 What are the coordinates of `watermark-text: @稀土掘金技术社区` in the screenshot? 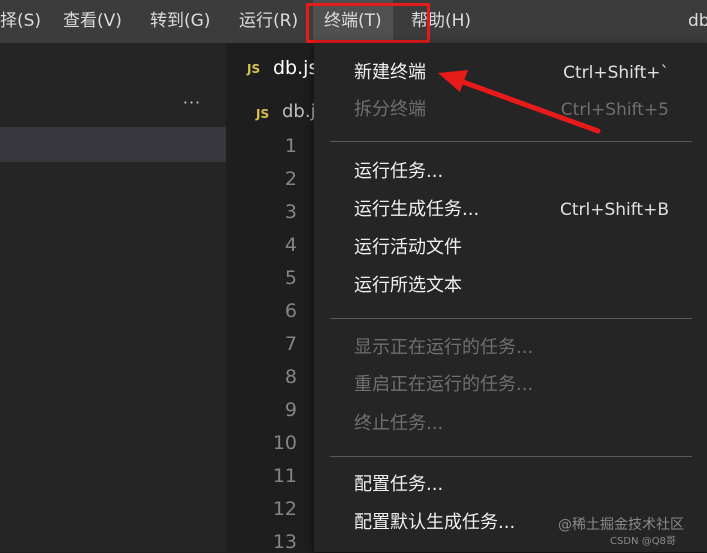 It's located at (621, 525).